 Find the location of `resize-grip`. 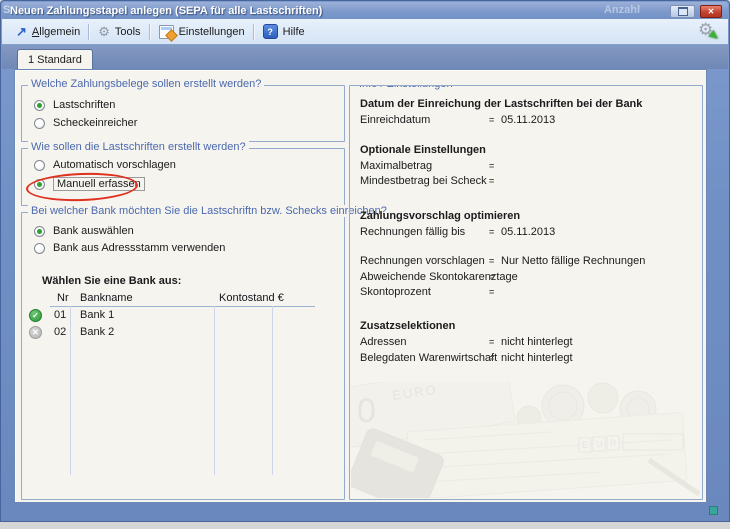

resize-grip is located at coordinates (713, 510).